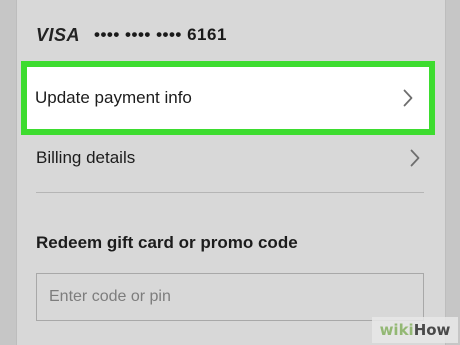  I want to click on billing-details-row: Billing details, so click(230, 158).